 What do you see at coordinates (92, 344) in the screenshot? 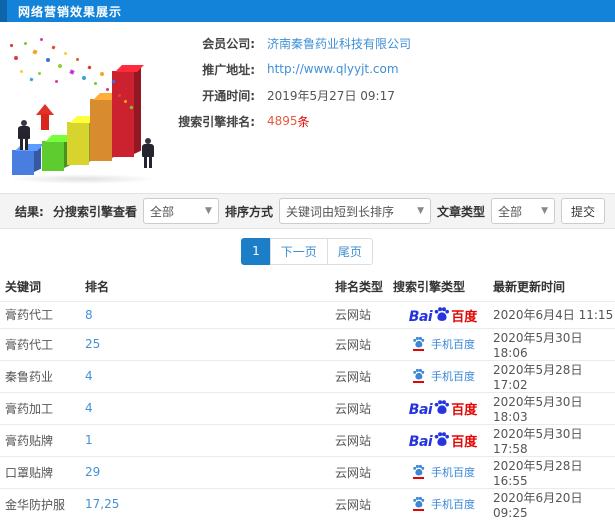
I see `rank-link: 25` at bounding box center [92, 344].